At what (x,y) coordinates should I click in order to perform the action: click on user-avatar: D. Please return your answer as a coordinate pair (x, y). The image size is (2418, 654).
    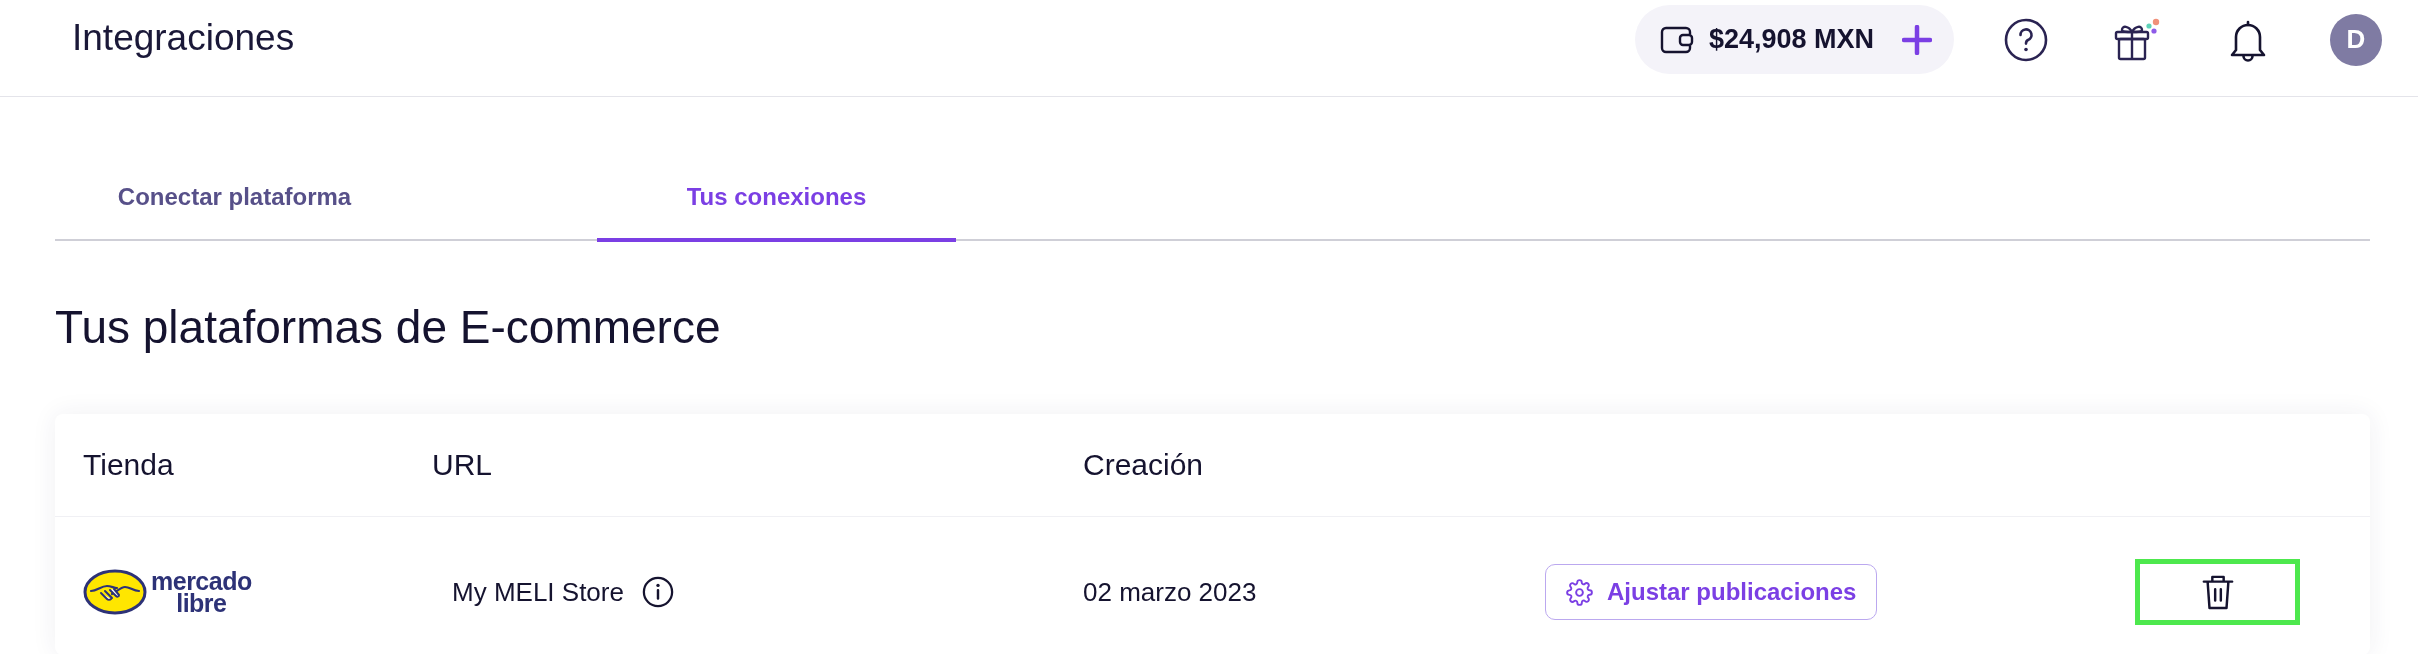
    Looking at the image, I should click on (2356, 39).